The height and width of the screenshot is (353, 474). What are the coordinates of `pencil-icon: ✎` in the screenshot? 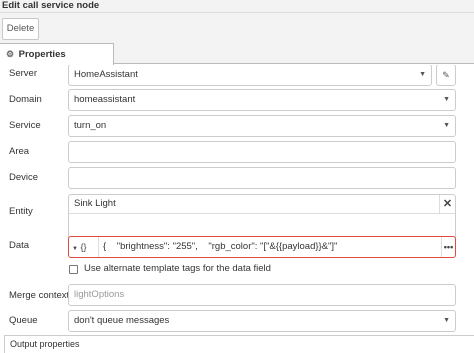 It's located at (446, 75).